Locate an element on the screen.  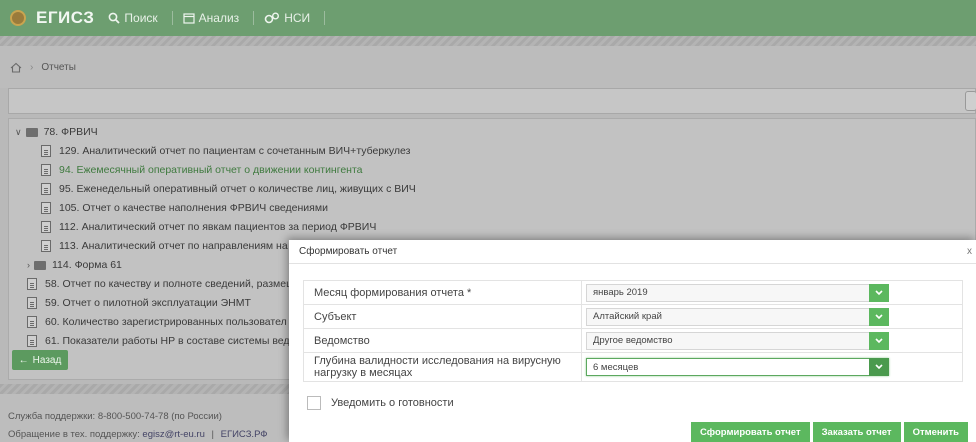
filter-bar is located at coordinates (492, 101).